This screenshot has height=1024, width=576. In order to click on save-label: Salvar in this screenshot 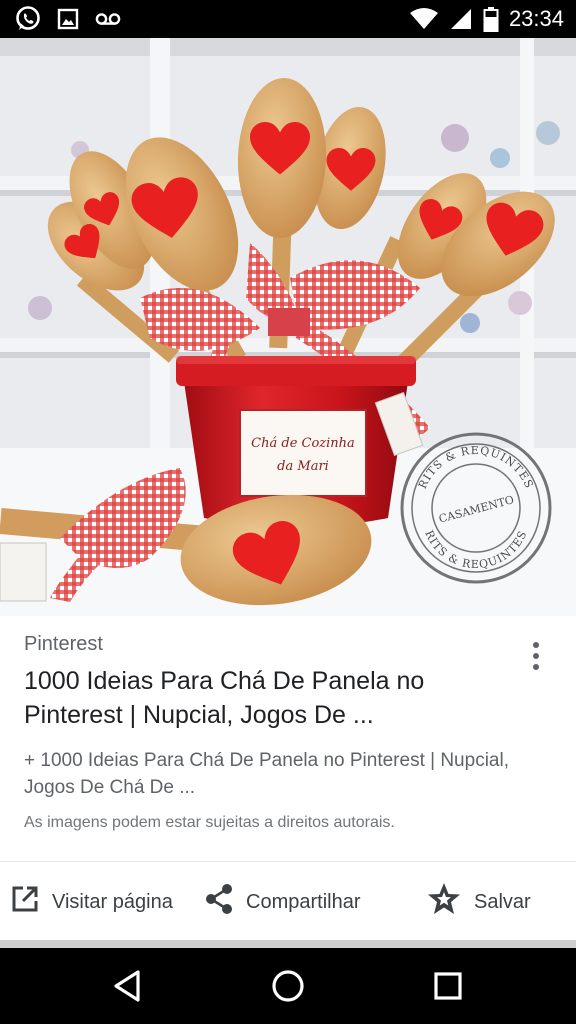, I will do `click(502, 901)`.